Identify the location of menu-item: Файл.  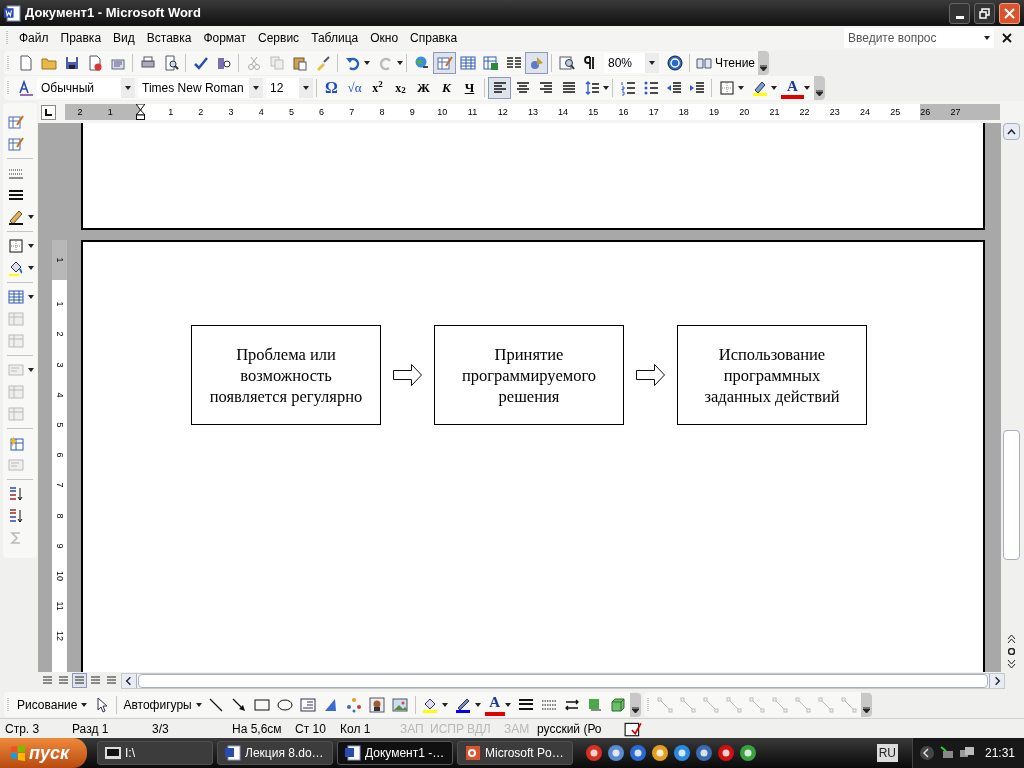
(34, 38).